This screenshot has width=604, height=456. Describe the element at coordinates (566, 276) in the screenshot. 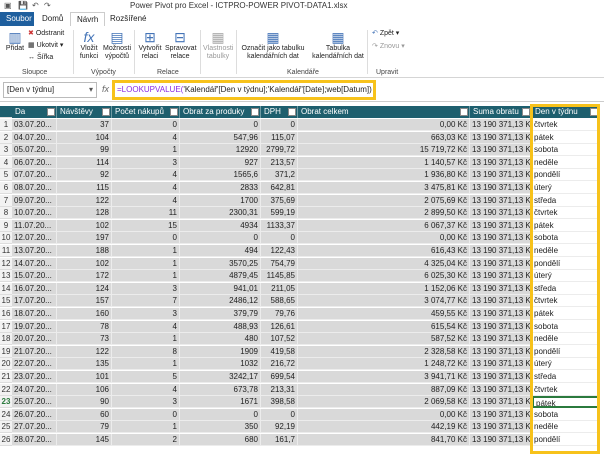

I see `day-of-week-cell: úterý` at that location.